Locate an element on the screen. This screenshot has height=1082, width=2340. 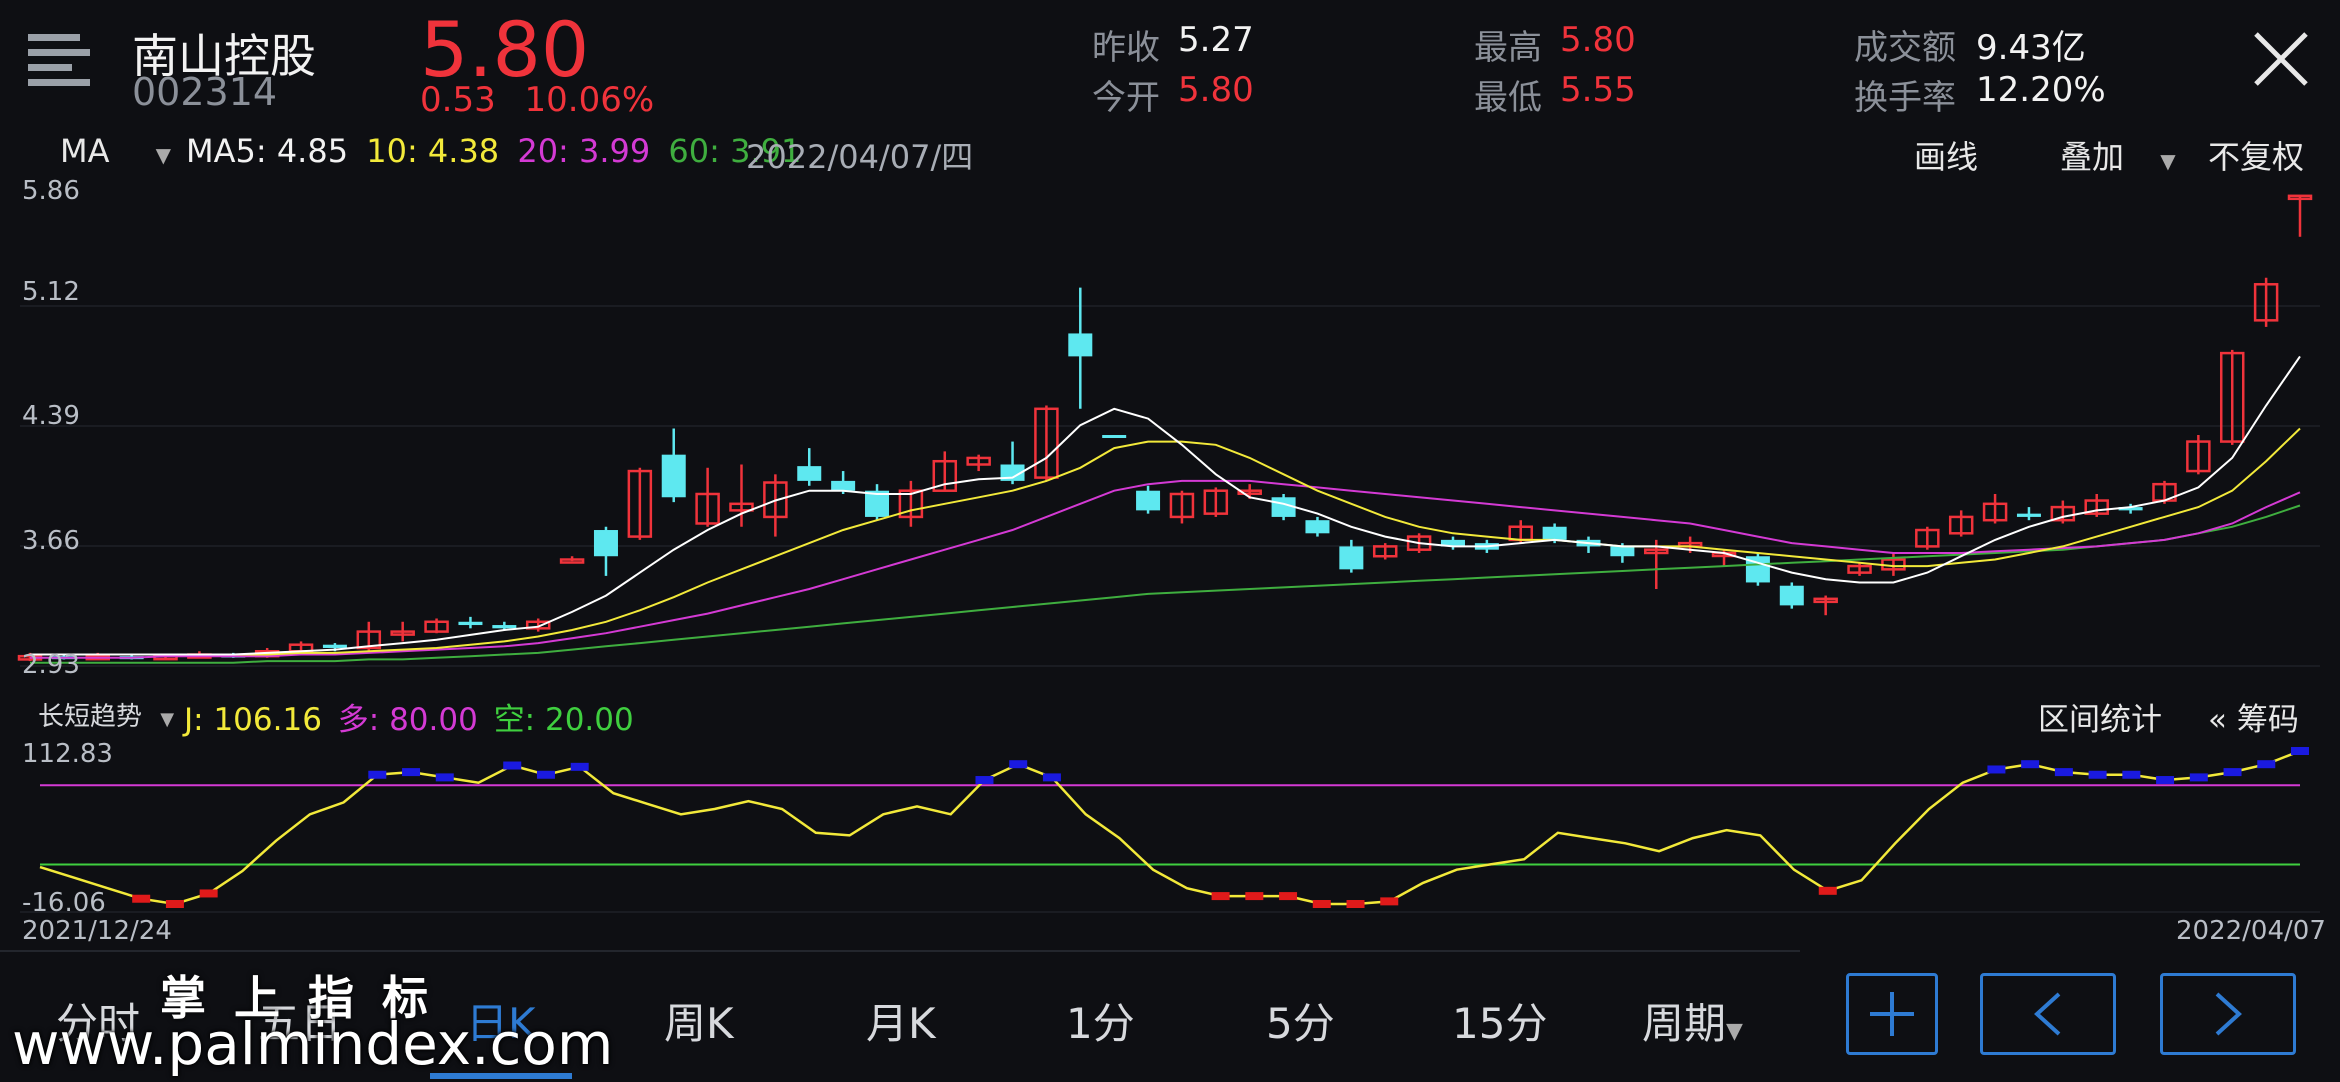
stat-value-high: 5.80 is located at coordinates (1598, 40).